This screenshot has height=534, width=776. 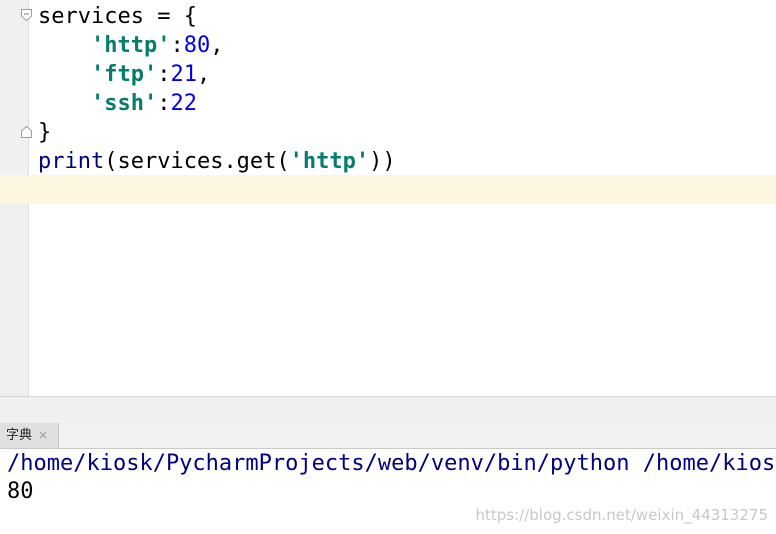 I want to click on panel-splitter, so click(x=388, y=410).